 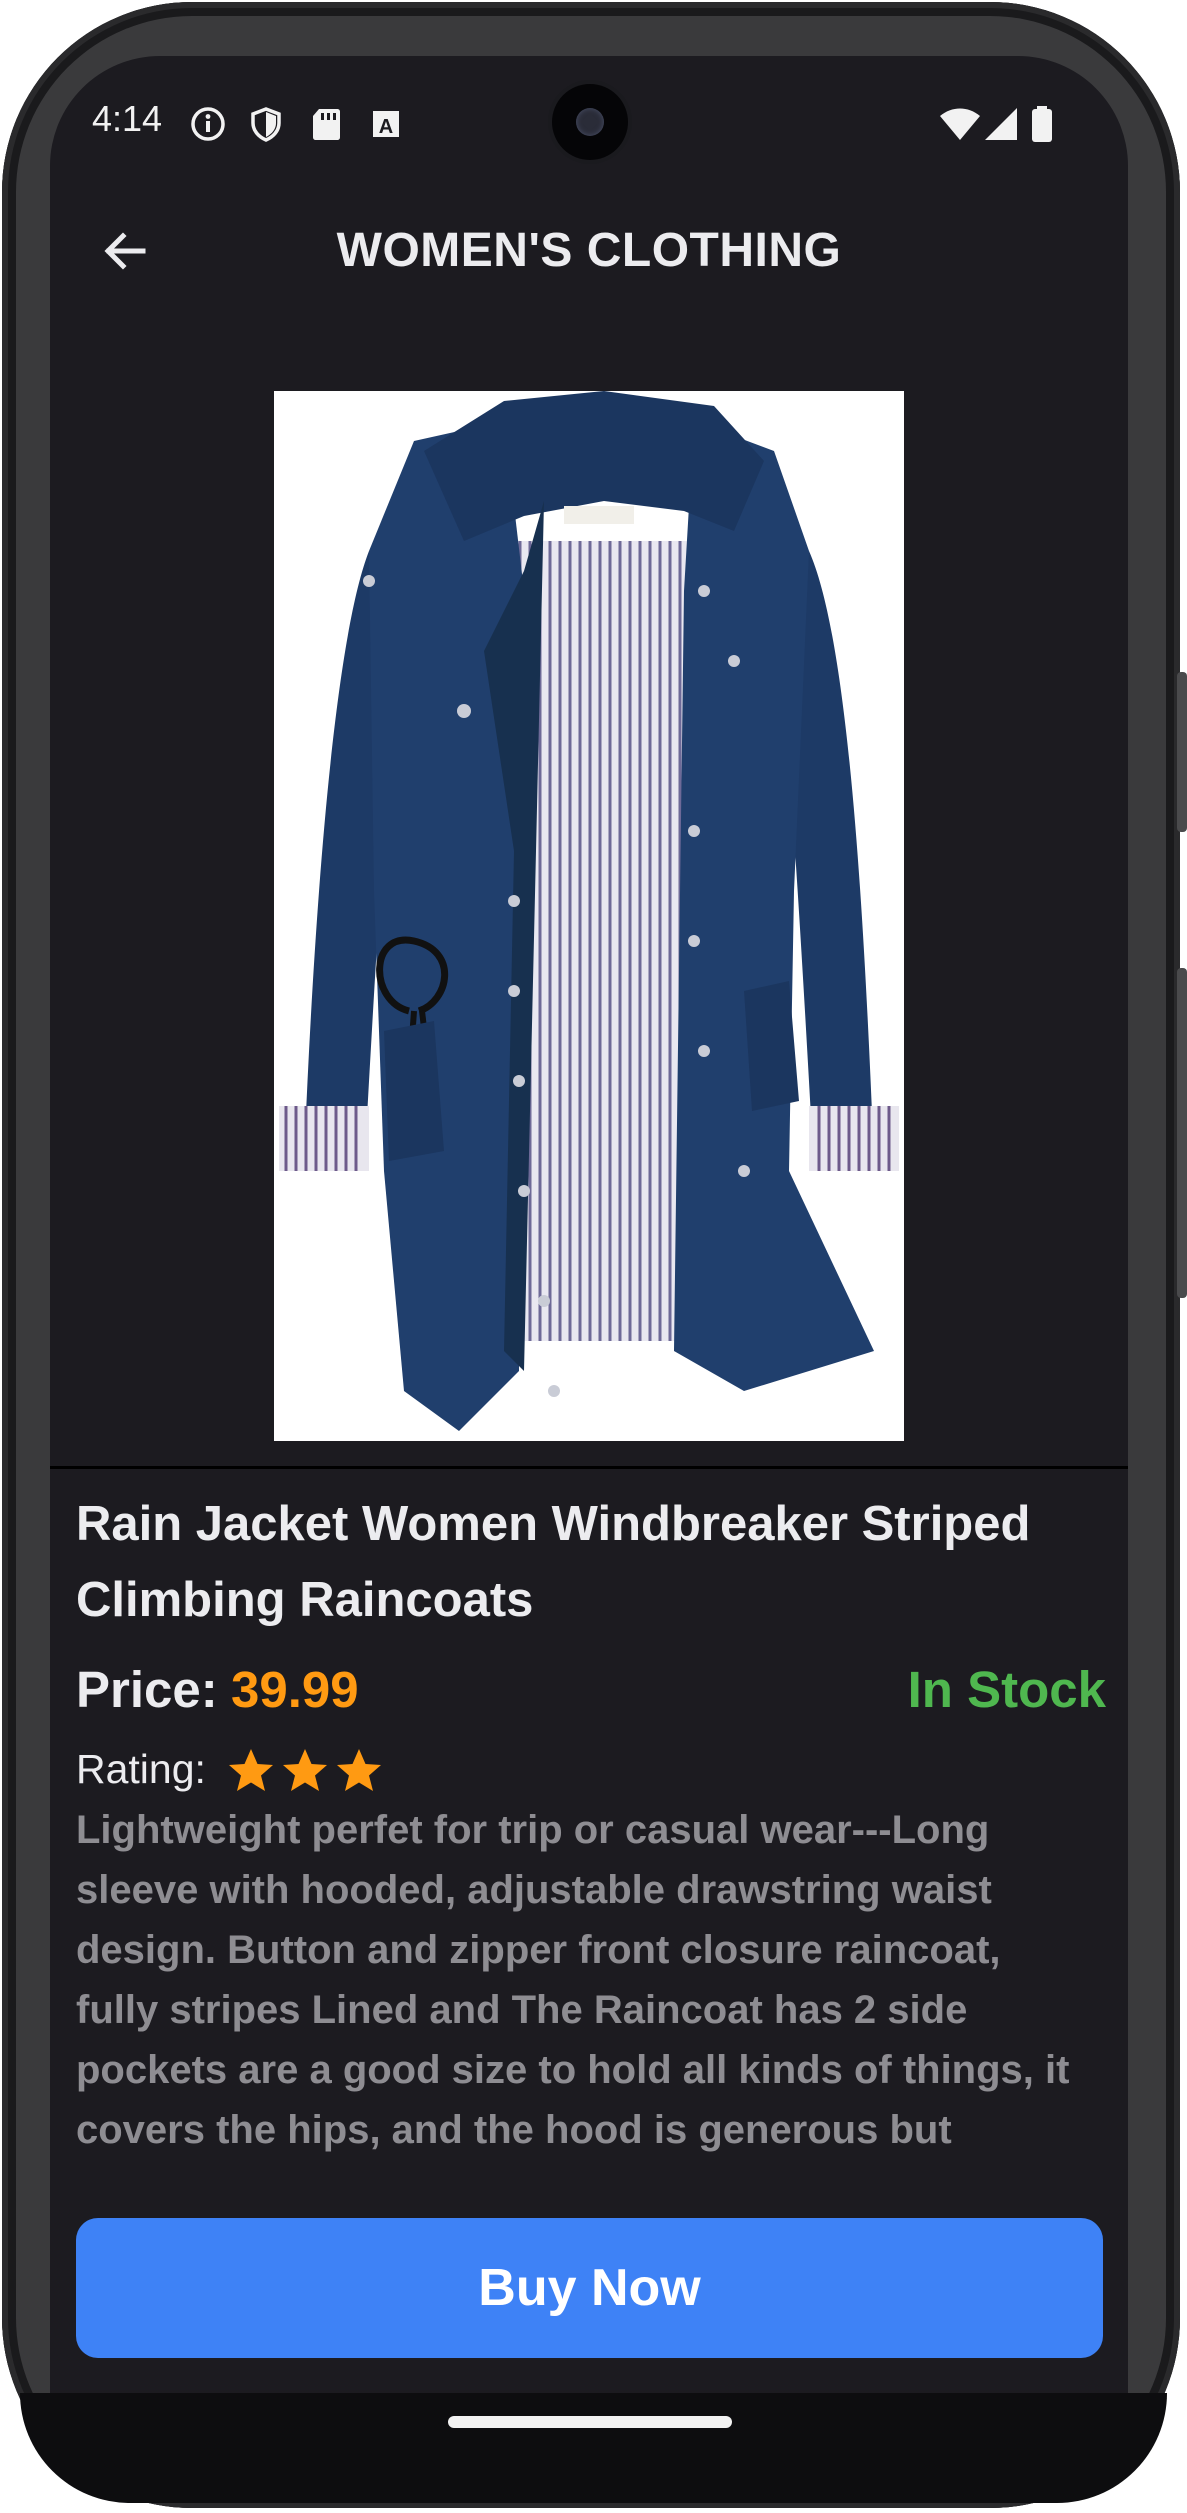 What do you see at coordinates (266, 124) in the screenshot?
I see `shield-icon` at bounding box center [266, 124].